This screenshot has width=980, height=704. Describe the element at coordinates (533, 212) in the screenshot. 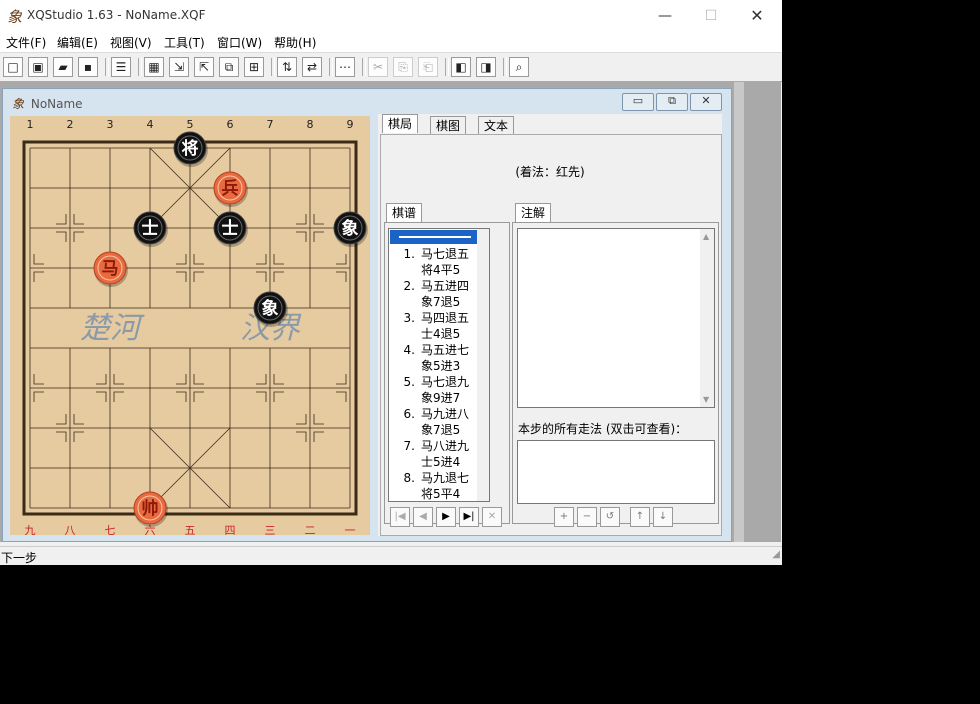

I see `tab-comment: 注解` at that location.